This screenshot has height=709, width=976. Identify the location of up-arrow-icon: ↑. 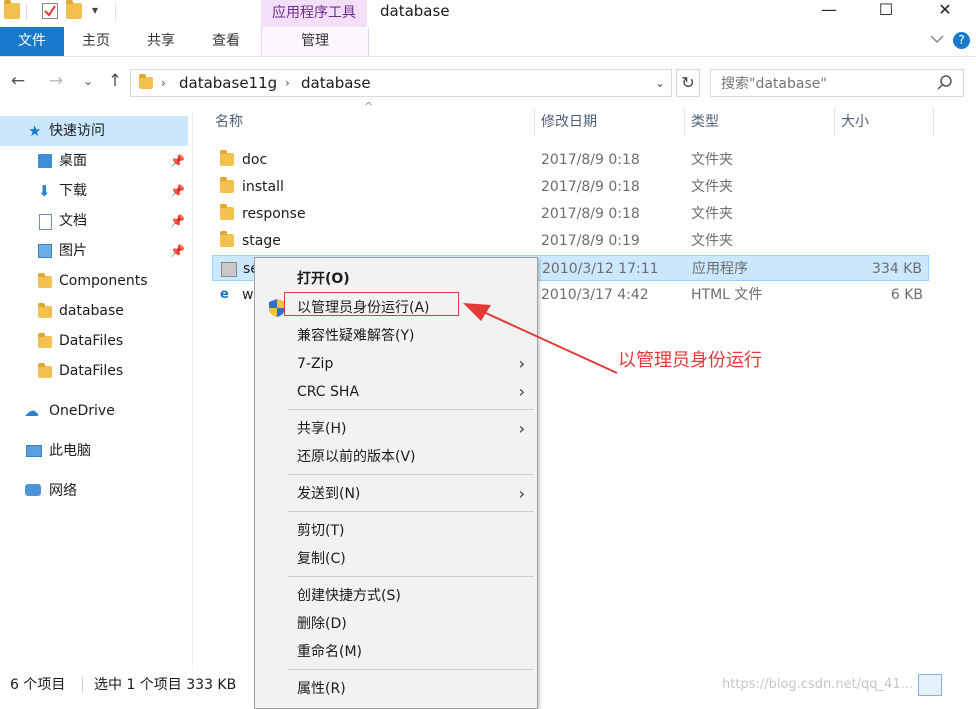
(115, 81).